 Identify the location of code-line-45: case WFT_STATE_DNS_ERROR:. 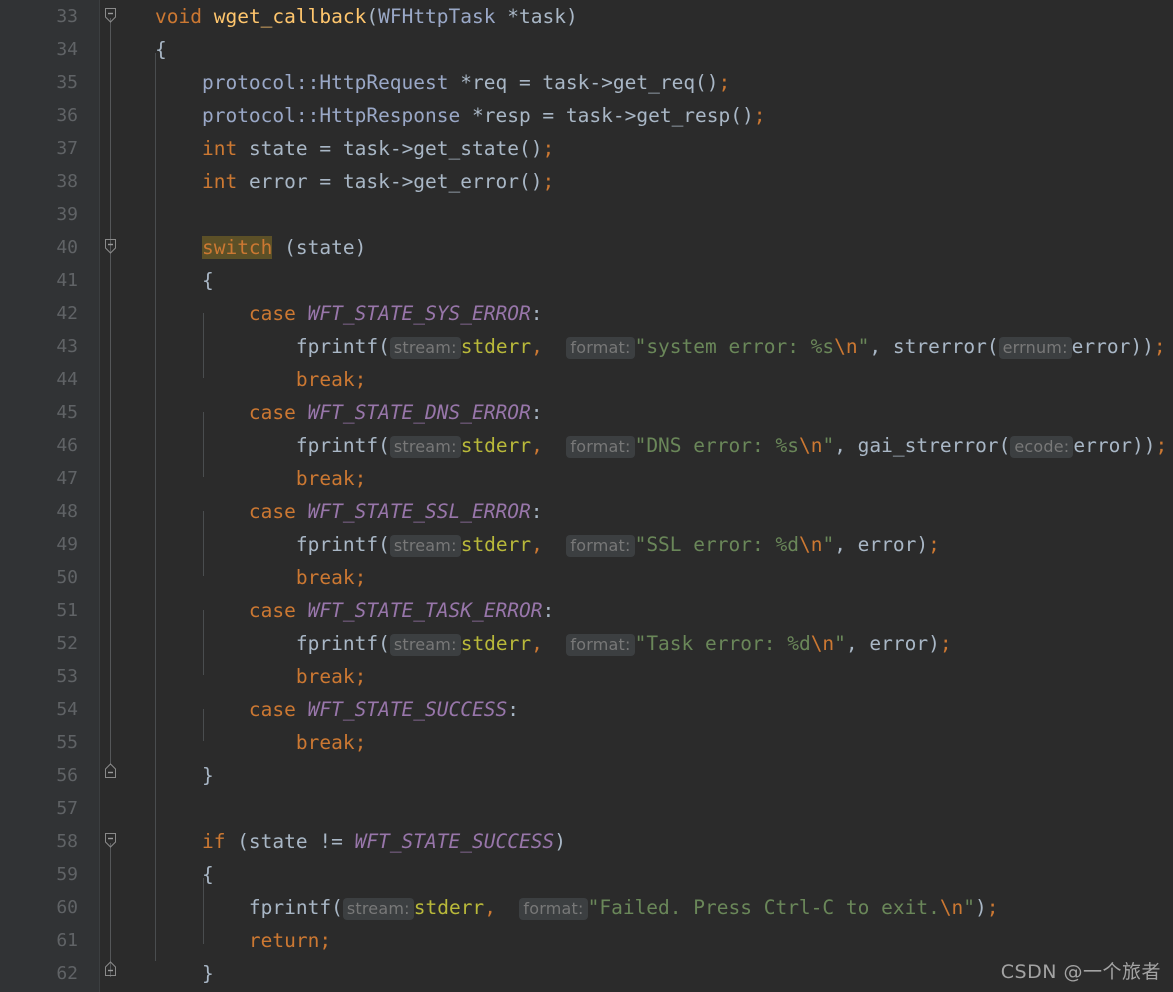
(349, 412).